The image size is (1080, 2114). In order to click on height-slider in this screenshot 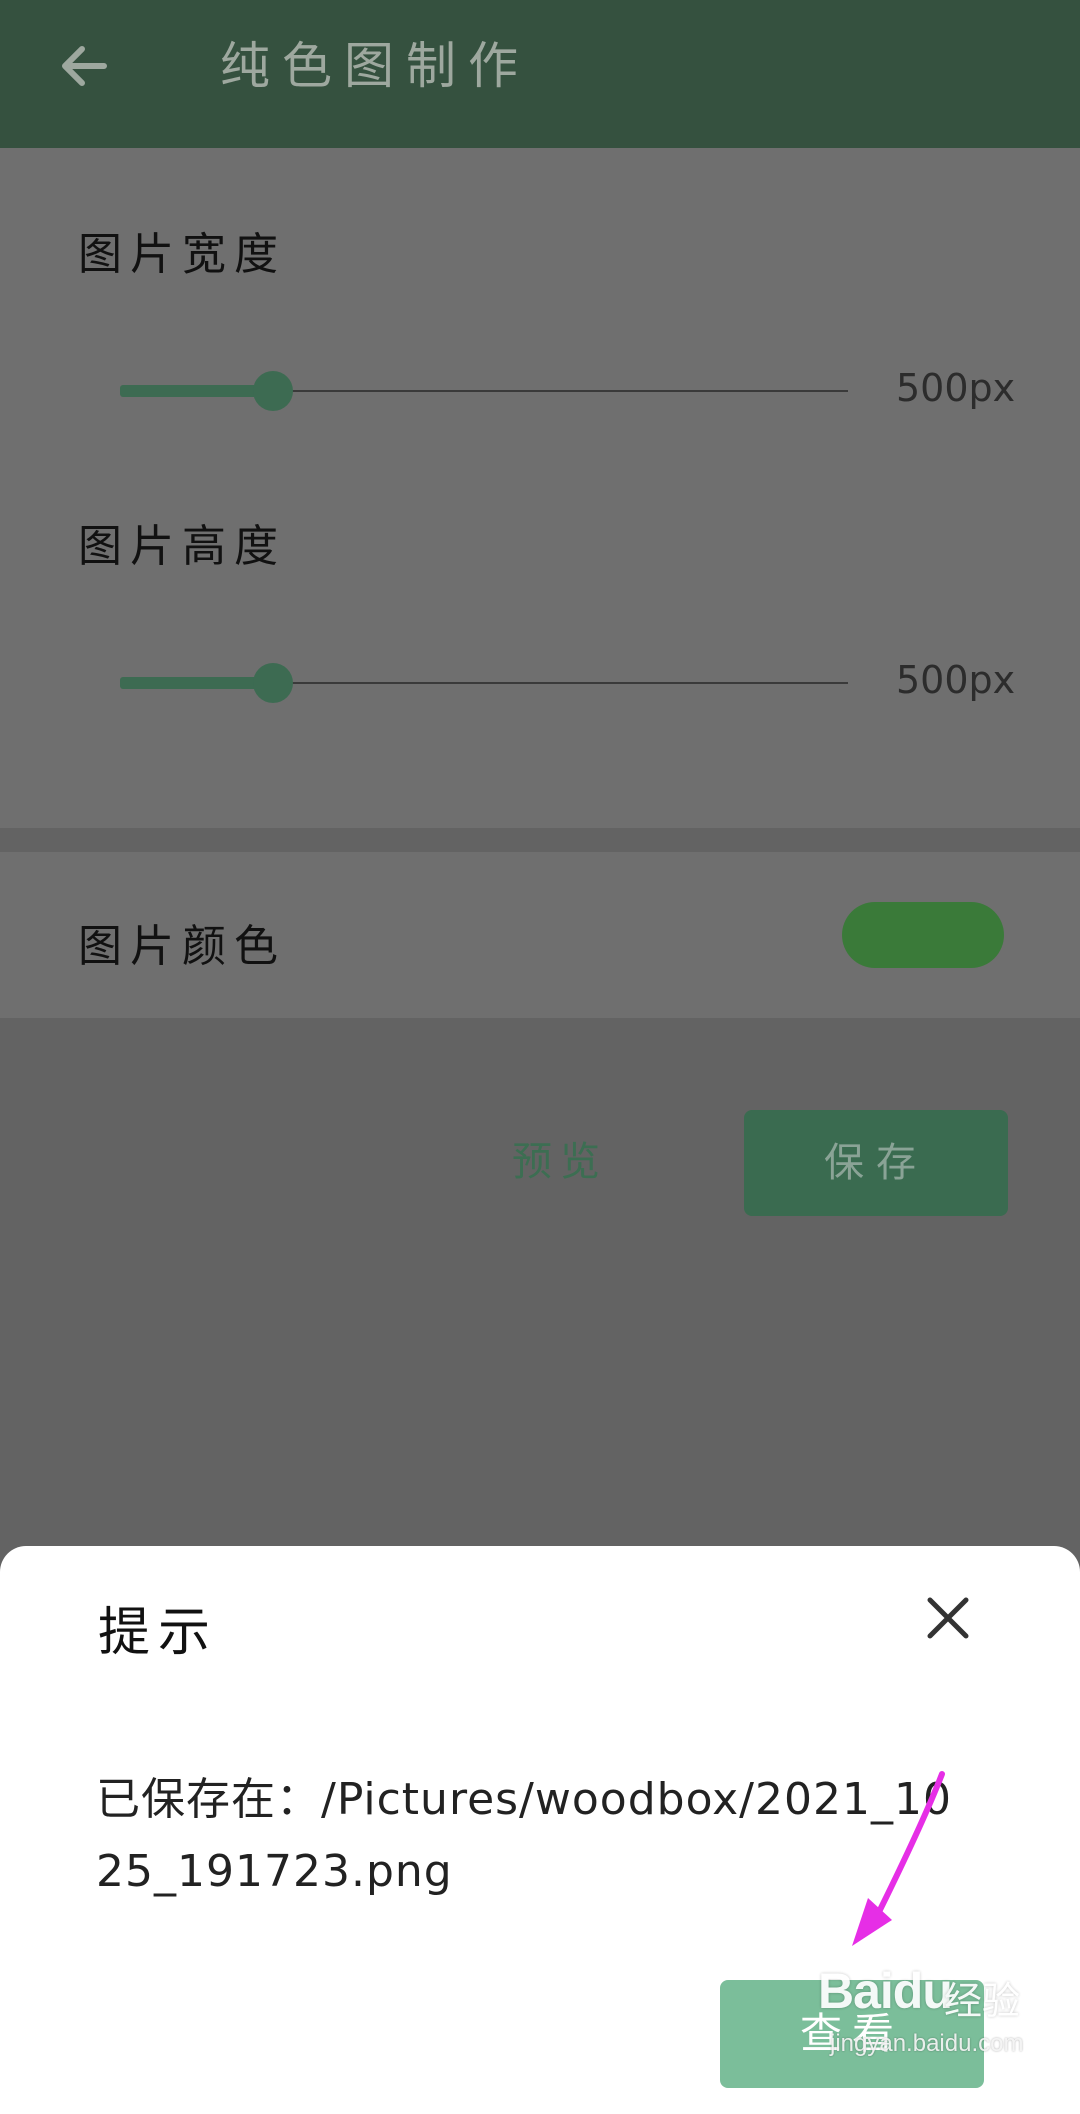, I will do `click(484, 683)`.